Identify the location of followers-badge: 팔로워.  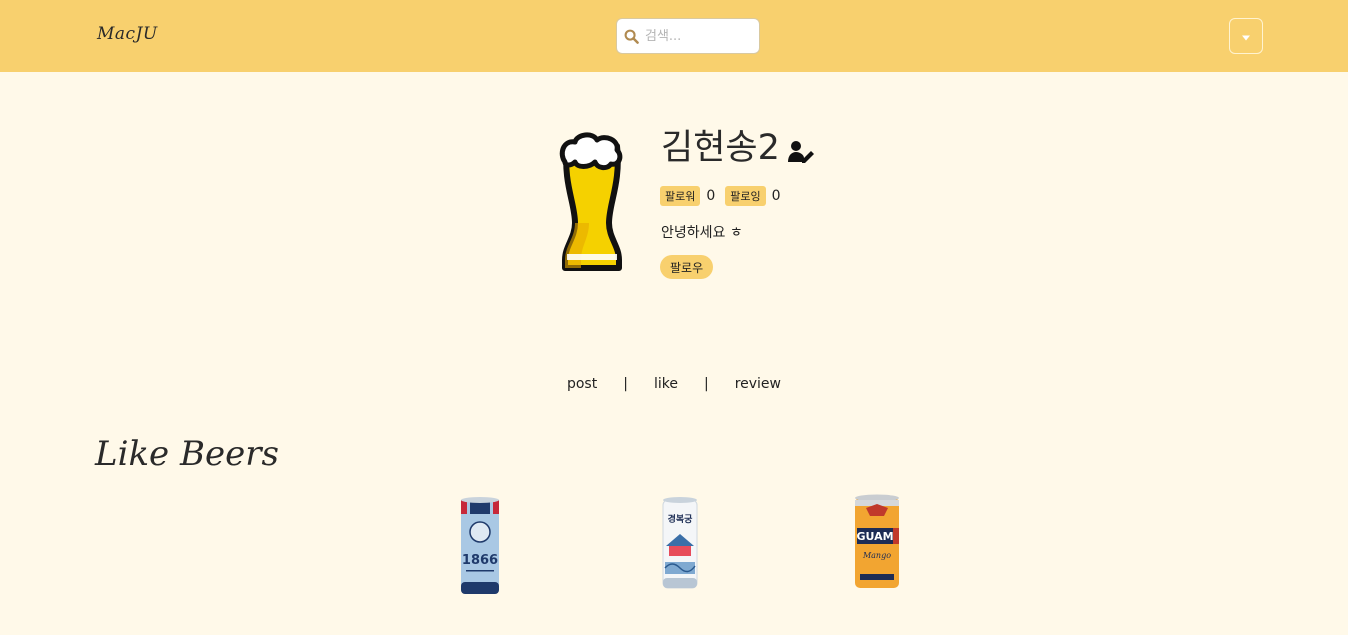
(680, 196).